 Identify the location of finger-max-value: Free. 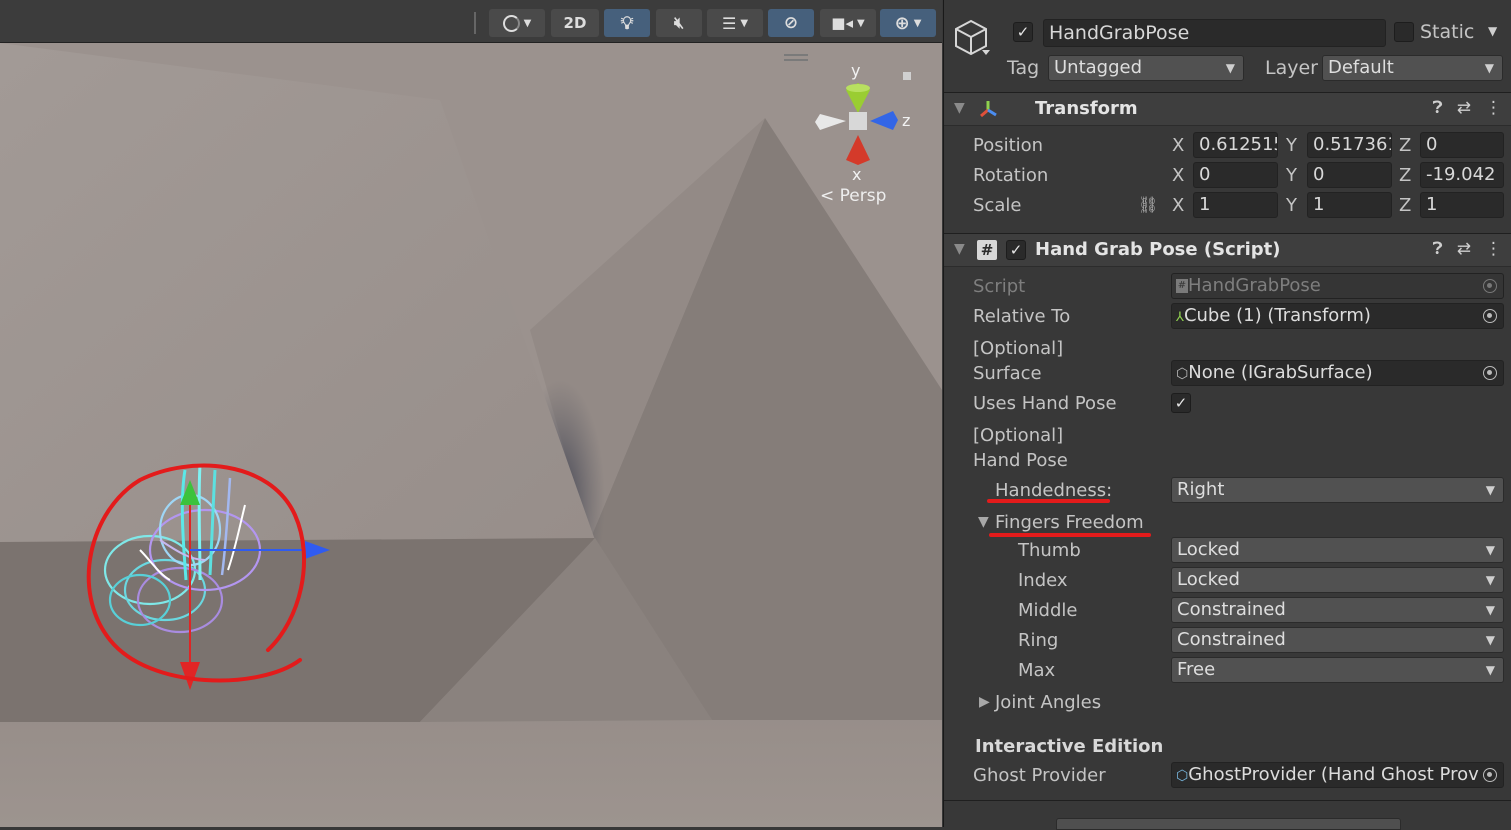
(1196, 669).